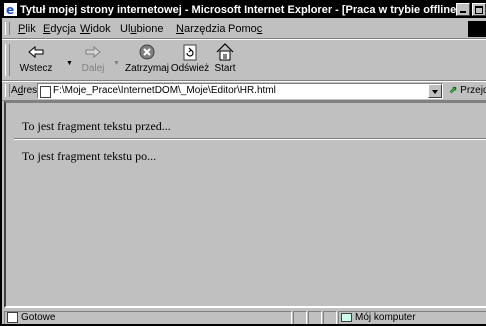 The width and height of the screenshot is (486, 326). I want to click on refresh-label: Odśwież, so click(190, 68).